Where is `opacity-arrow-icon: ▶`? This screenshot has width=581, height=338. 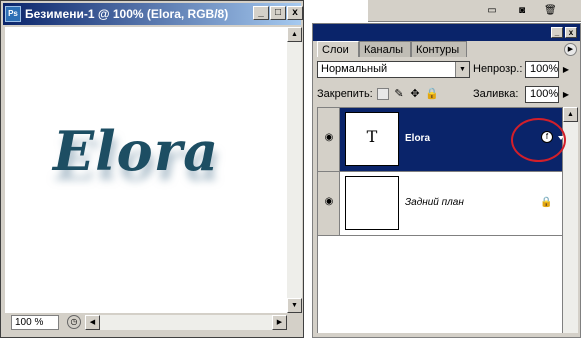
opacity-arrow-icon: ▶ is located at coordinates (566, 69).